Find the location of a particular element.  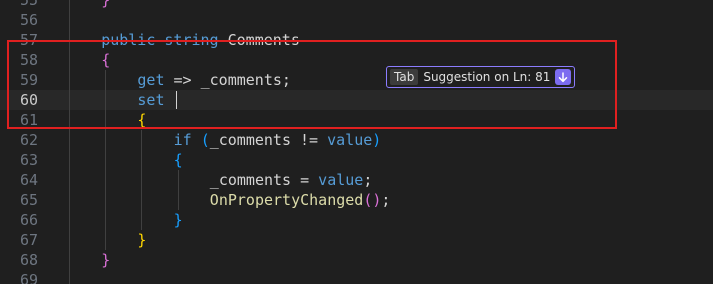

code-line: 68} is located at coordinates (356, 260).